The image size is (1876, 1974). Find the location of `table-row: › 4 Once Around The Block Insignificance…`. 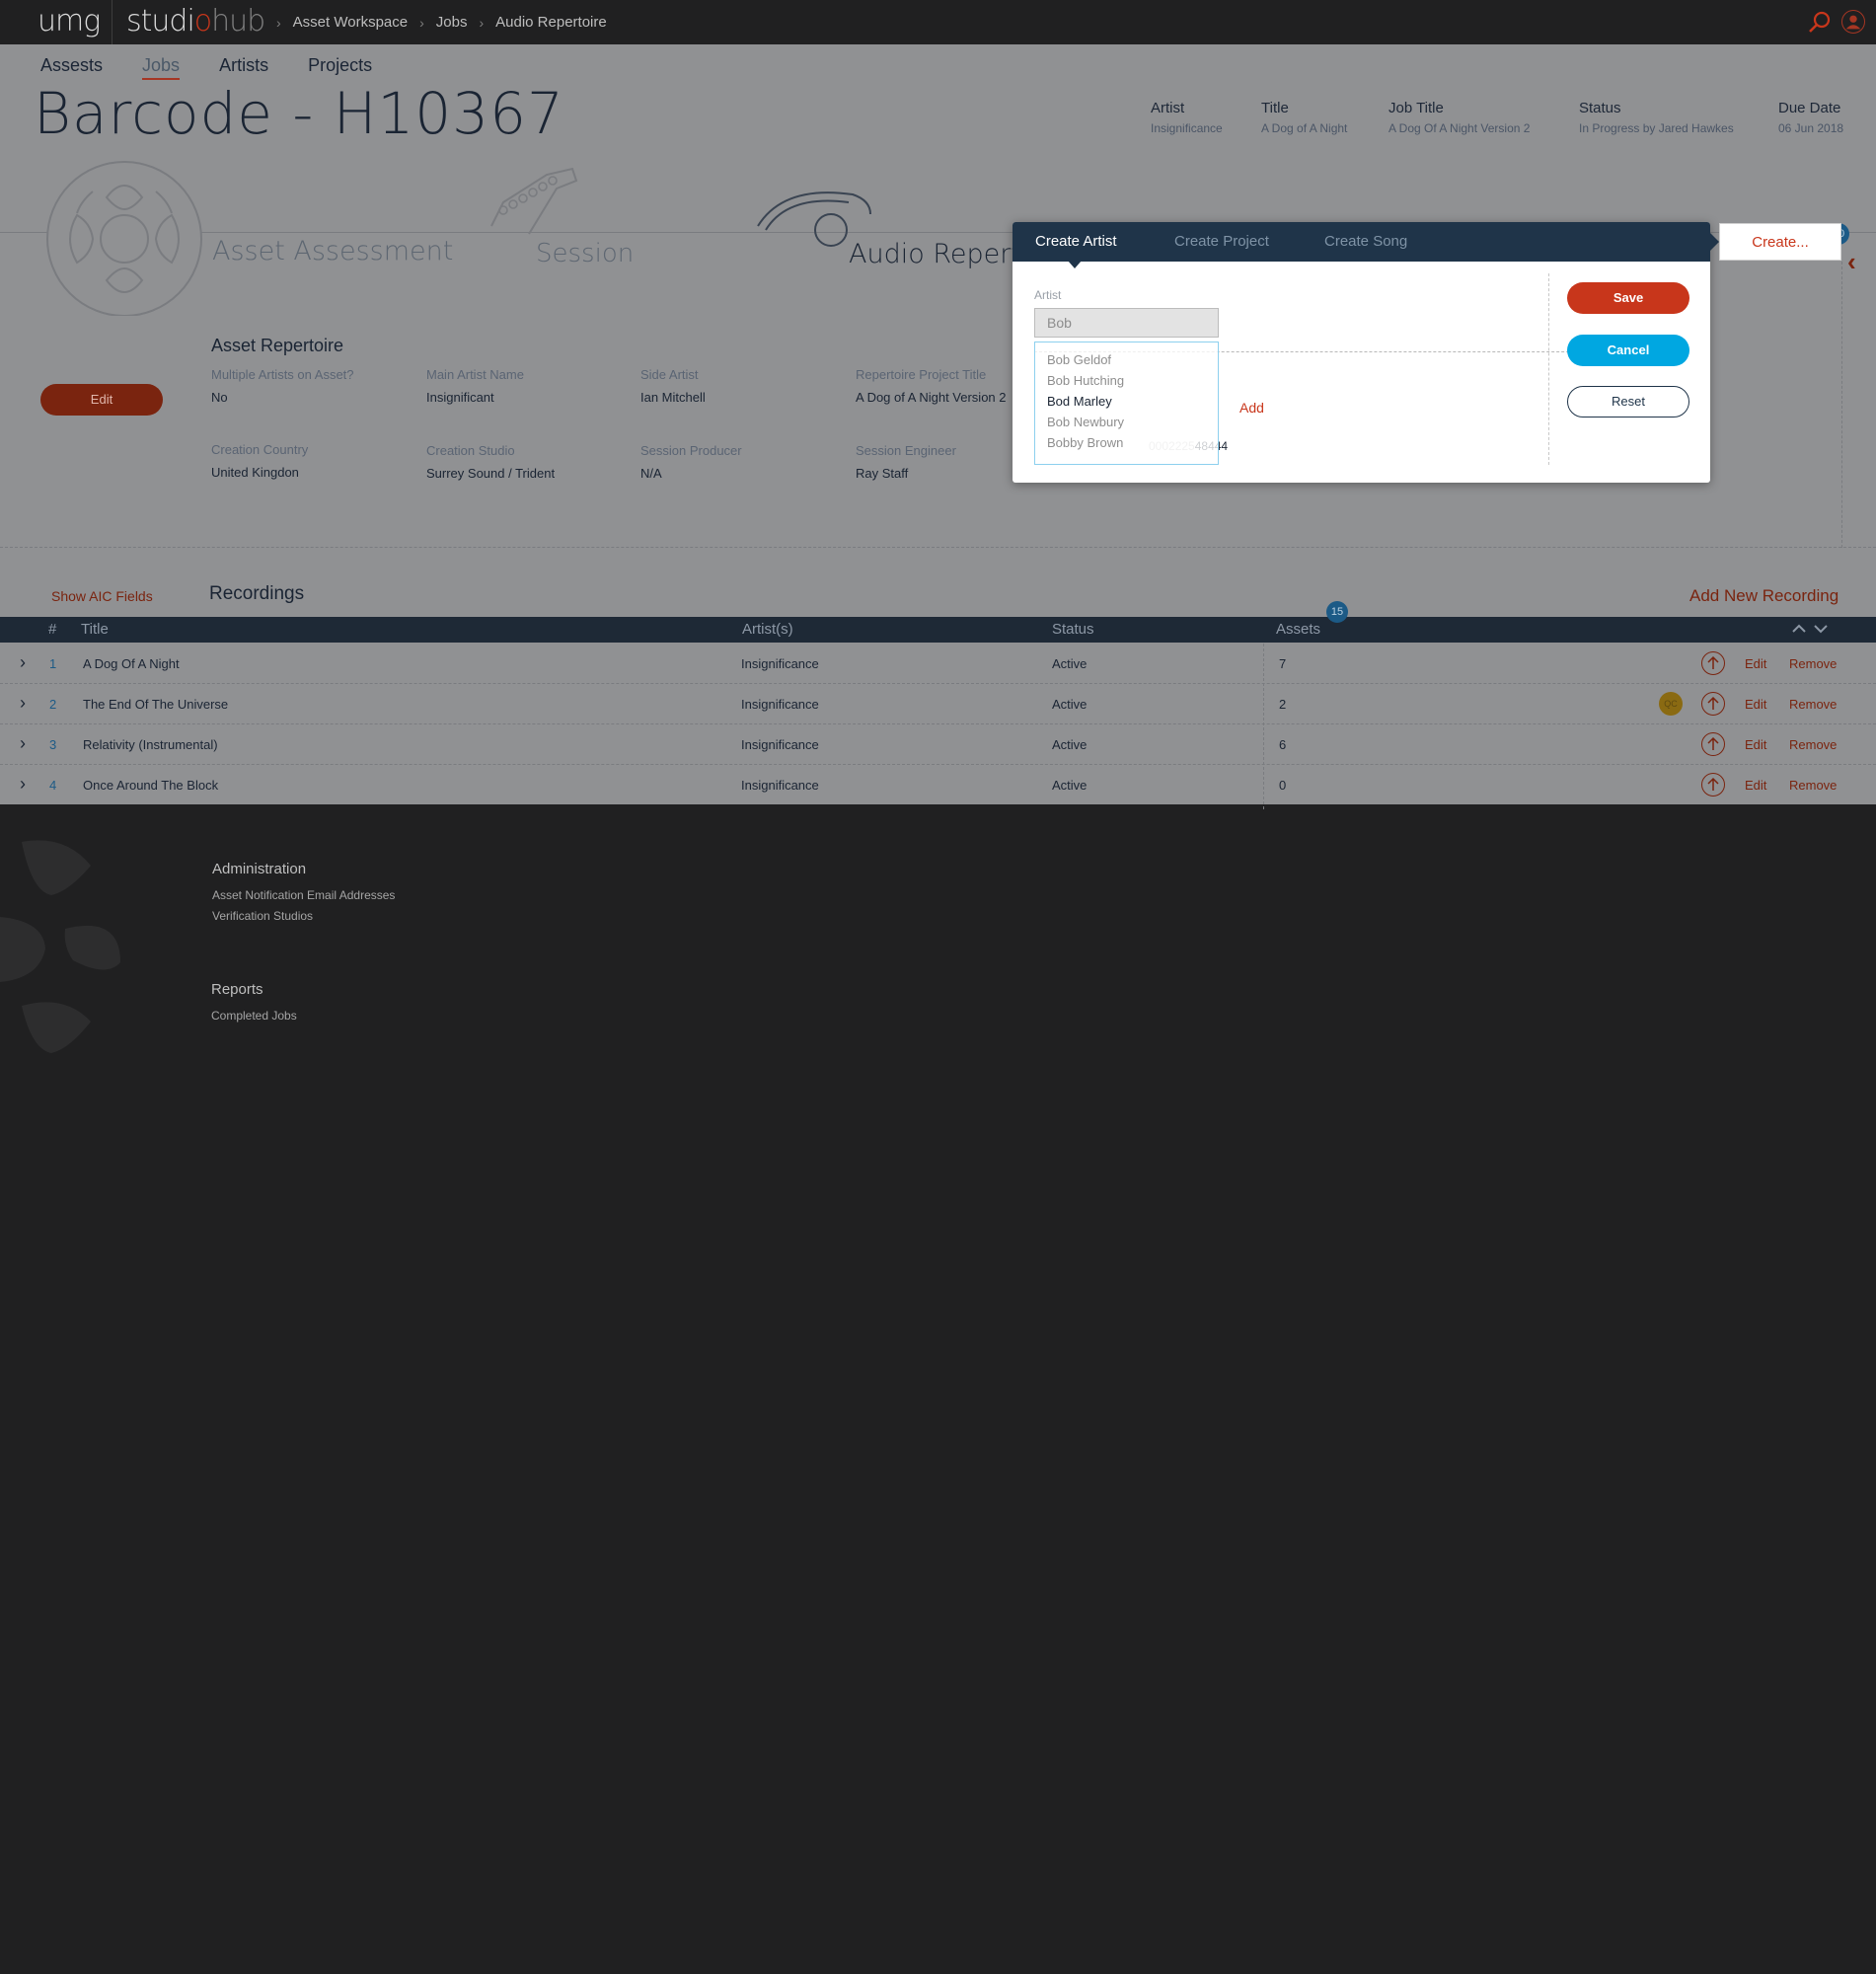

table-row: › 4 Once Around The Block Insignificance… is located at coordinates (938, 785).